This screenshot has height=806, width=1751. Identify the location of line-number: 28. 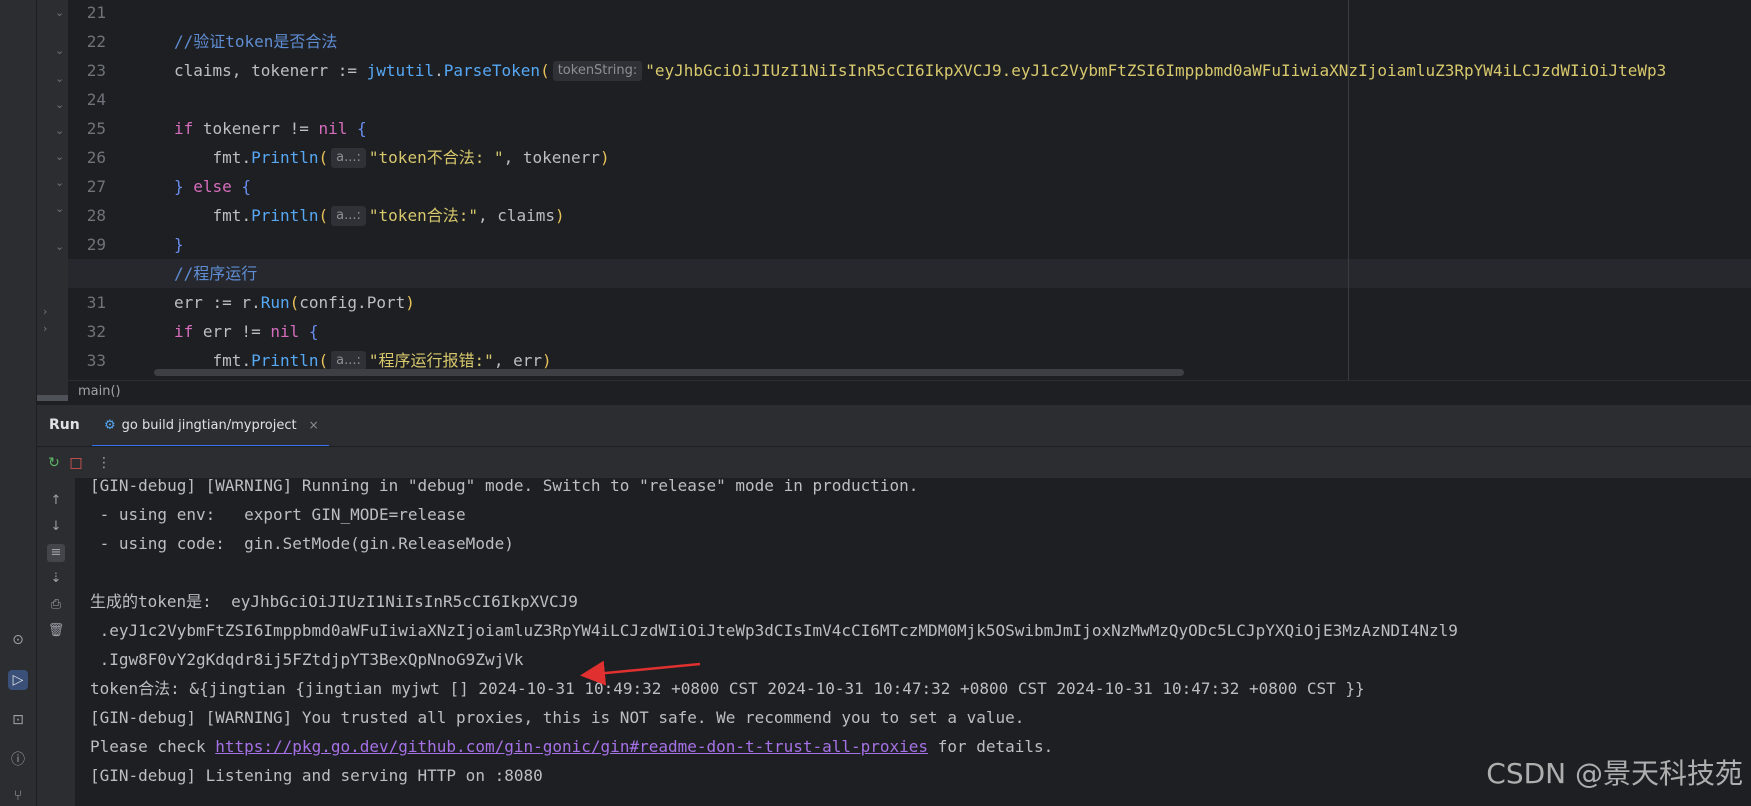
(96, 215).